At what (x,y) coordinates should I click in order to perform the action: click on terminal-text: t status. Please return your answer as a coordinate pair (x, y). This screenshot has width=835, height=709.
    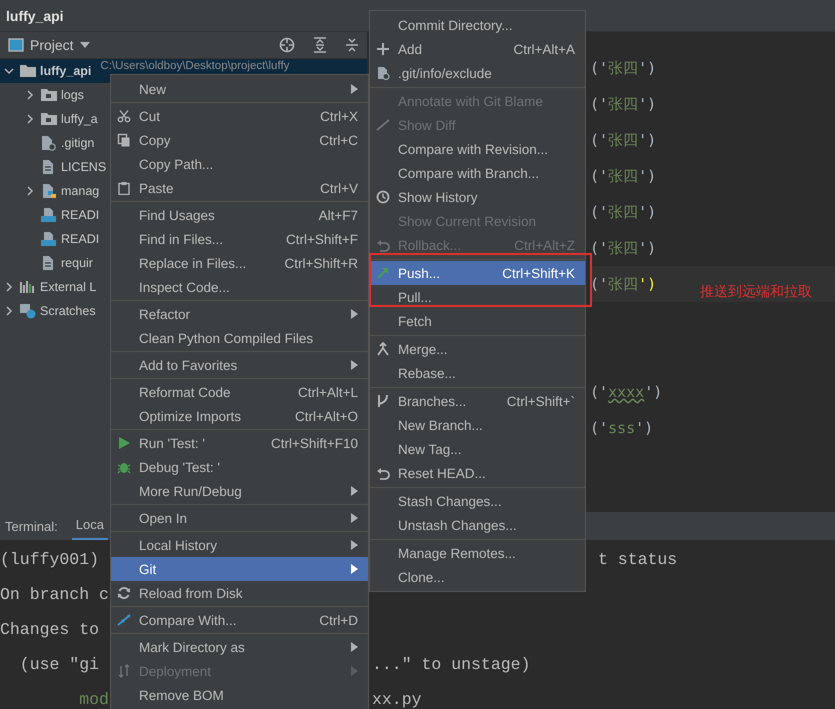
    Looking at the image, I should click on (638, 559).